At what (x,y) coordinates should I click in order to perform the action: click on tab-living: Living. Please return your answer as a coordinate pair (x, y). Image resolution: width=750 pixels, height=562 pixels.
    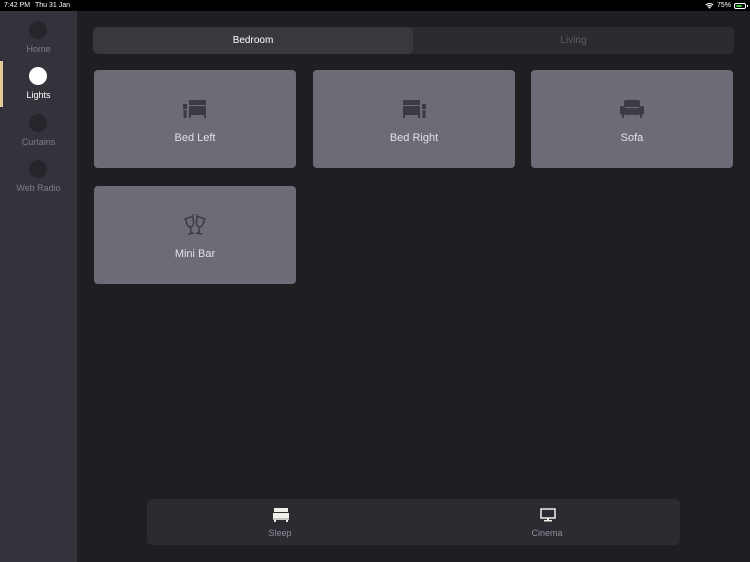
    Looking at the image, I should click on (573, 40).